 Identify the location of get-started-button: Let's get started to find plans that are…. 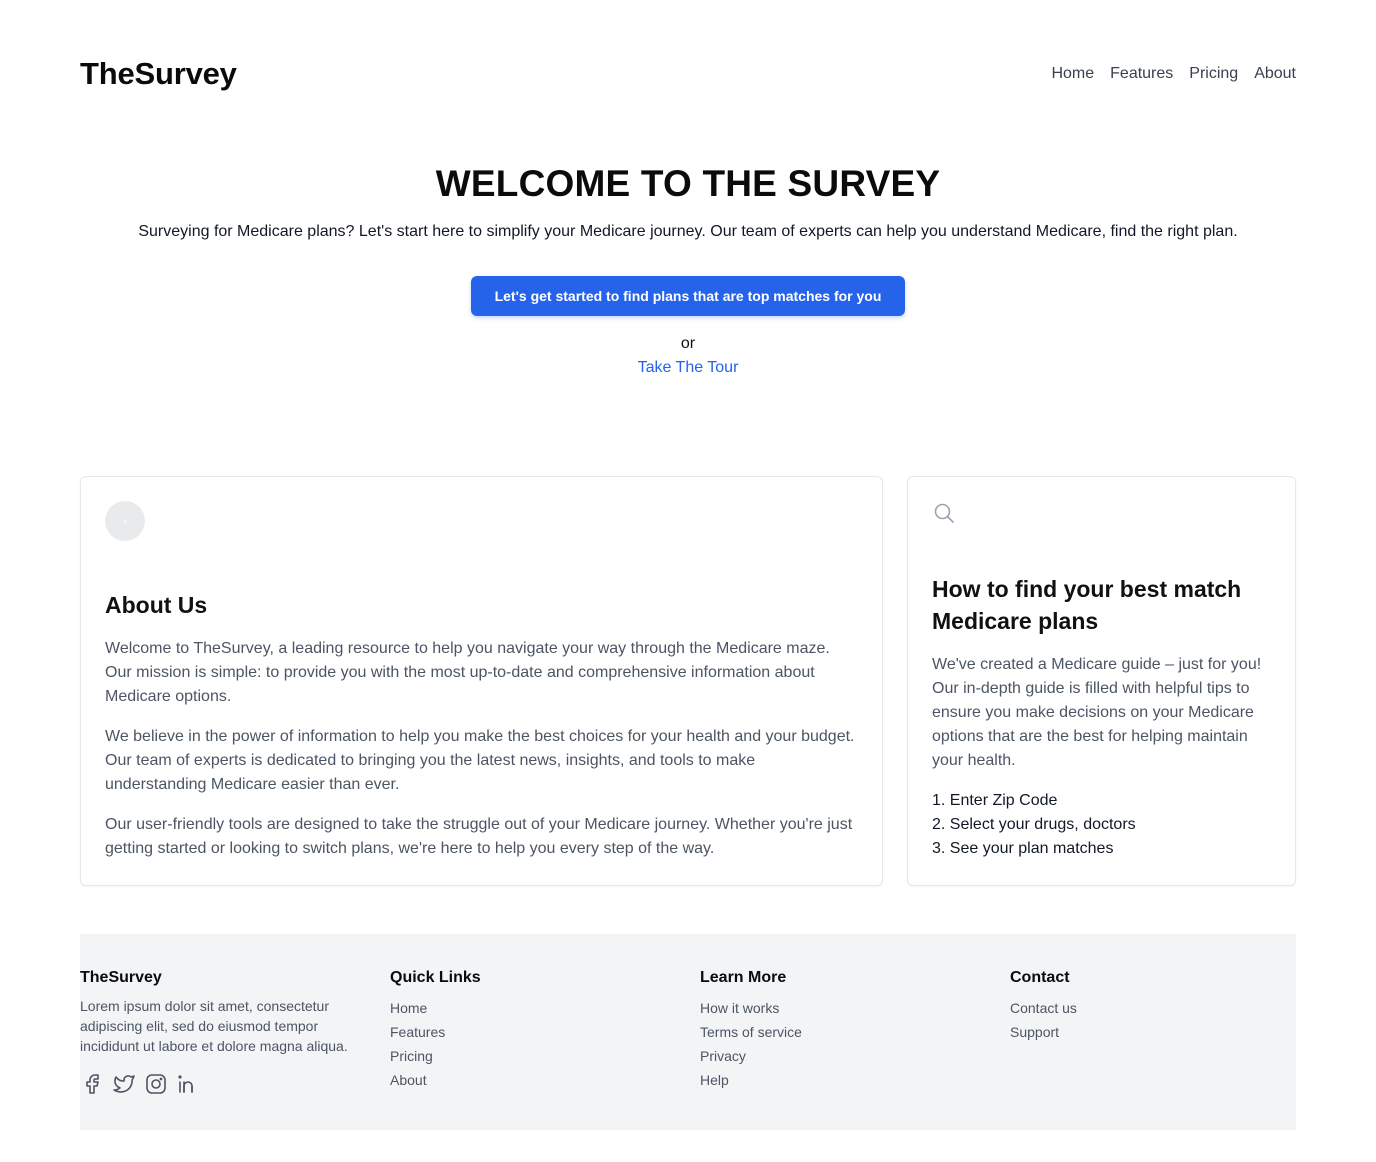
(688, 296).